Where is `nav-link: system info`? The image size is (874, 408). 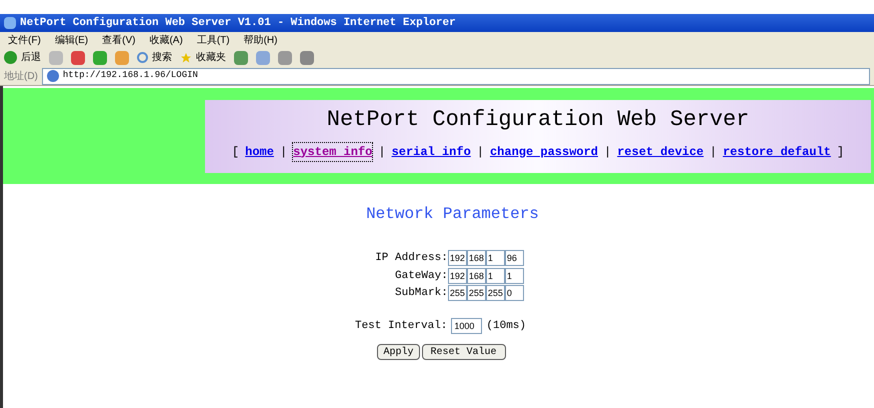
nav-link: system info is located at coordinates (332, 151).